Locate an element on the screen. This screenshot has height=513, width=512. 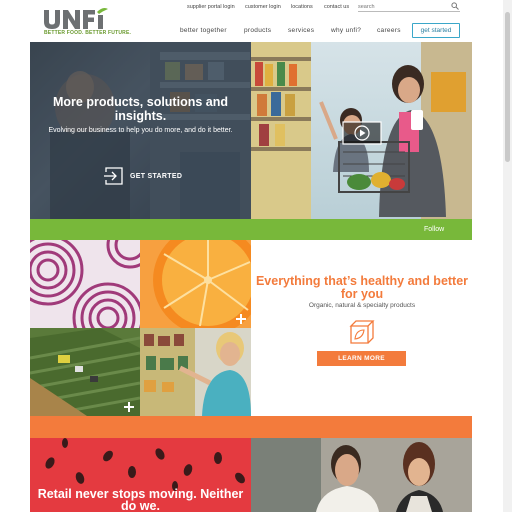
locations-link: locations is located at coordinates (302, 7).